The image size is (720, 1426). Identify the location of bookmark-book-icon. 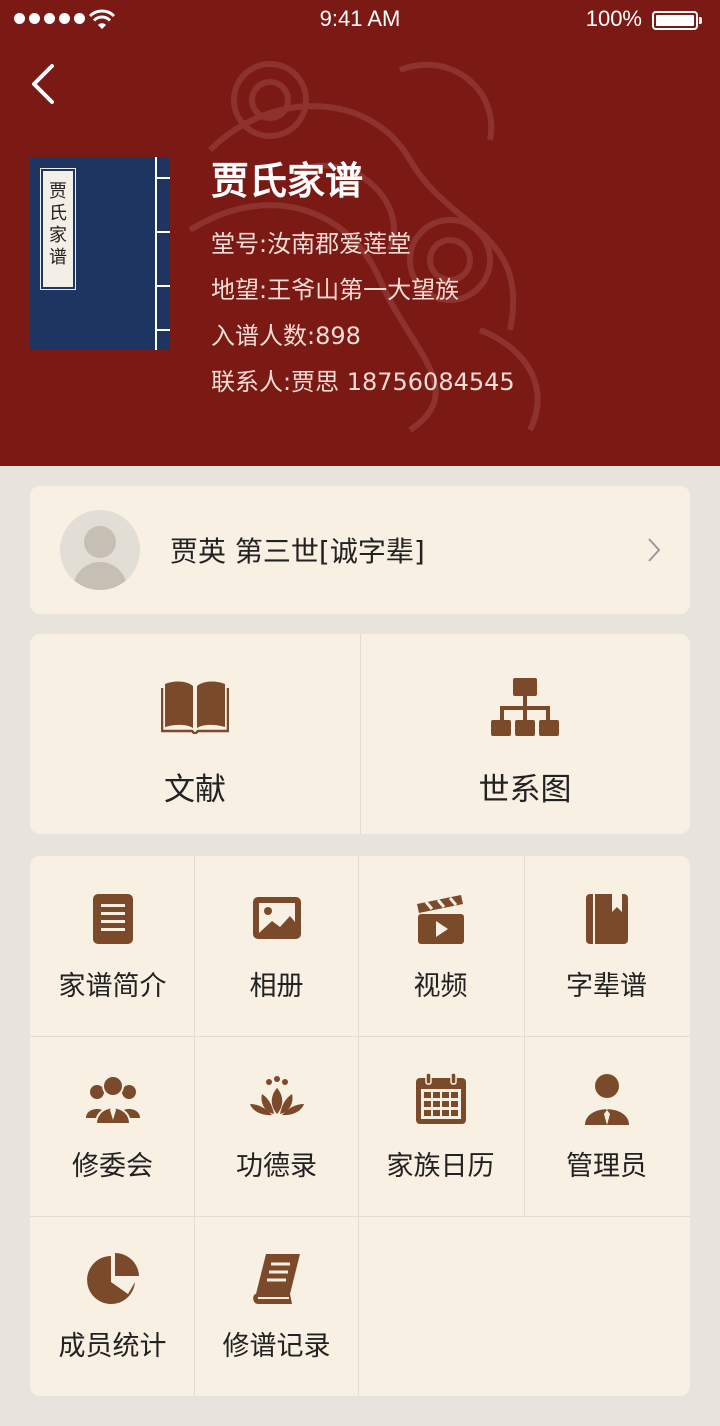
(607, 919).